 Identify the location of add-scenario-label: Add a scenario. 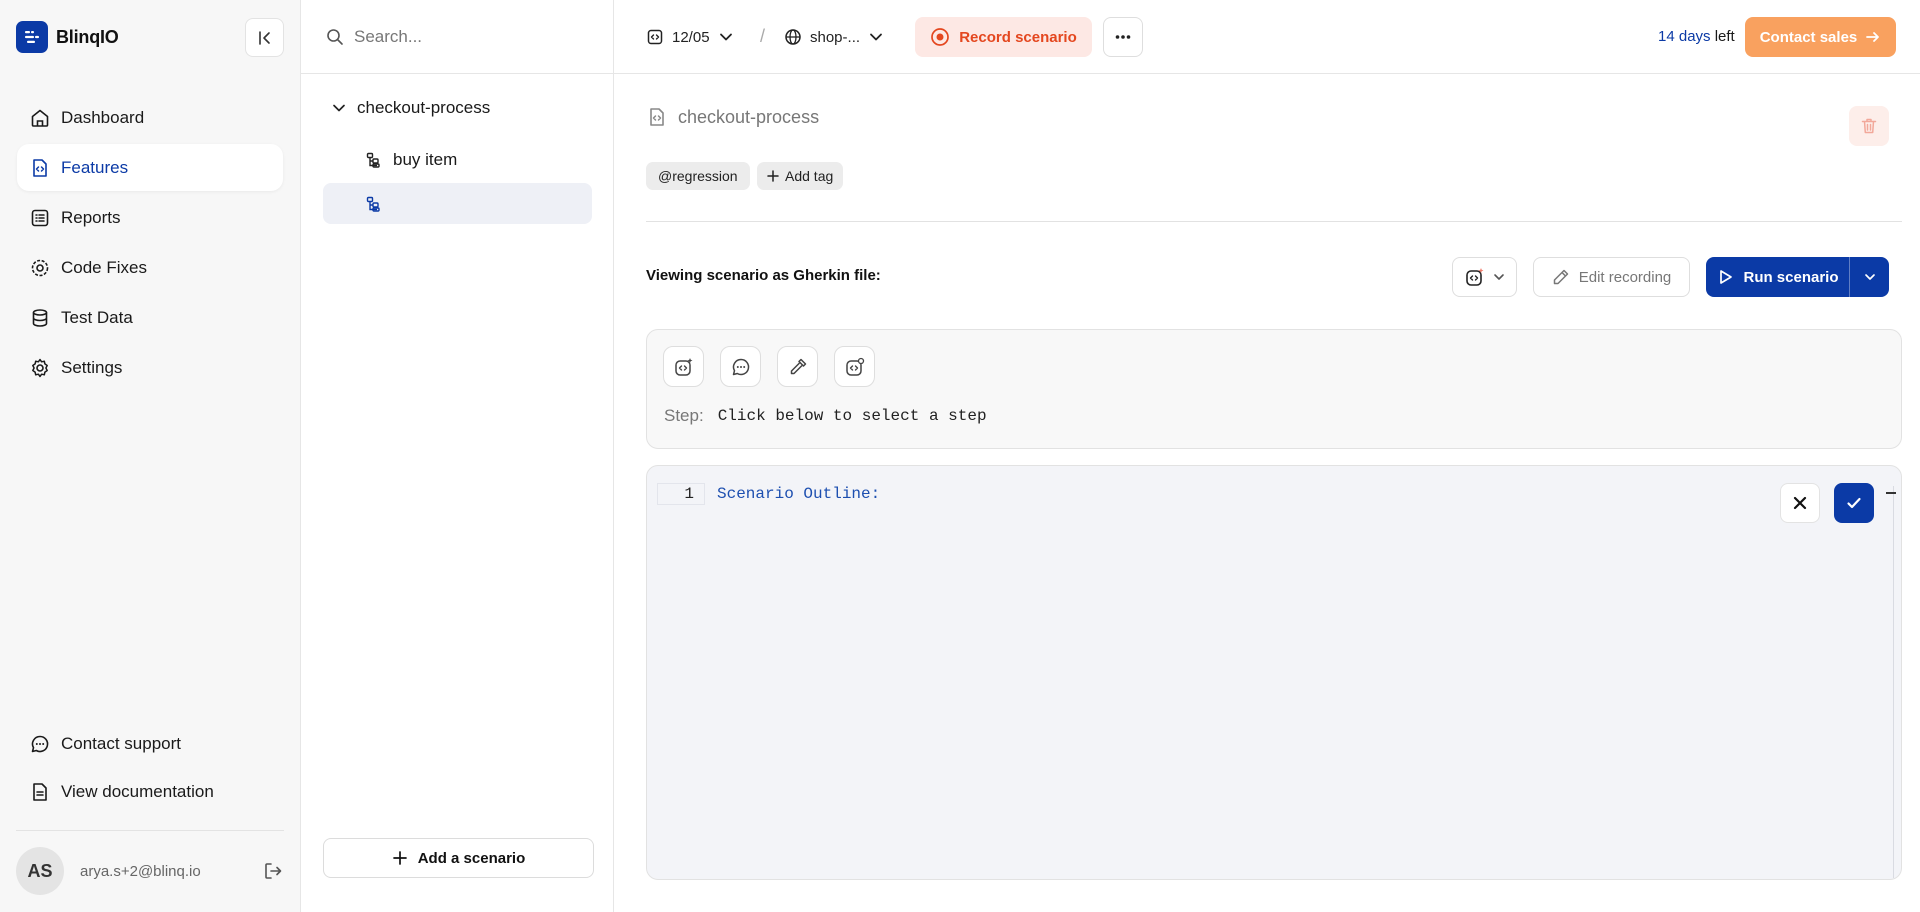
(471, 858).